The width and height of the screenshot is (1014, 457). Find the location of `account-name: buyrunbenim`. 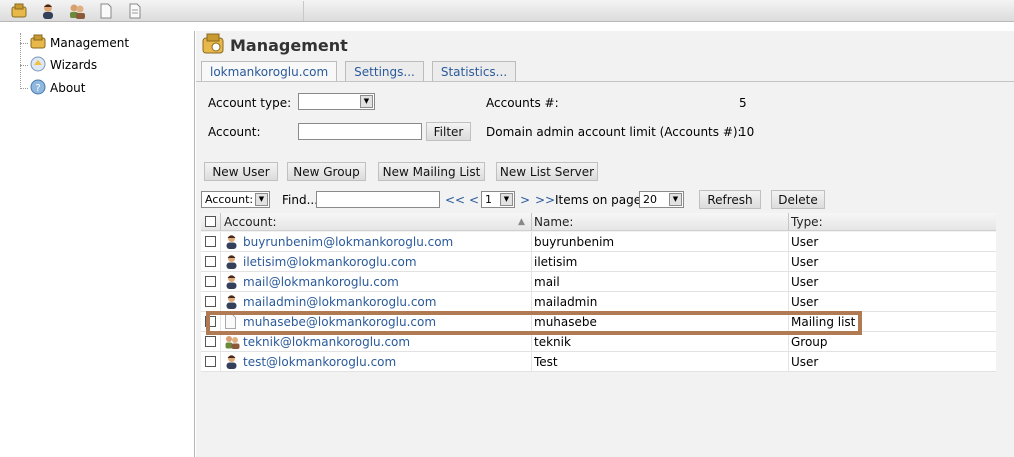

account-name: buyrunbenim is located at coordinates (574, 242).